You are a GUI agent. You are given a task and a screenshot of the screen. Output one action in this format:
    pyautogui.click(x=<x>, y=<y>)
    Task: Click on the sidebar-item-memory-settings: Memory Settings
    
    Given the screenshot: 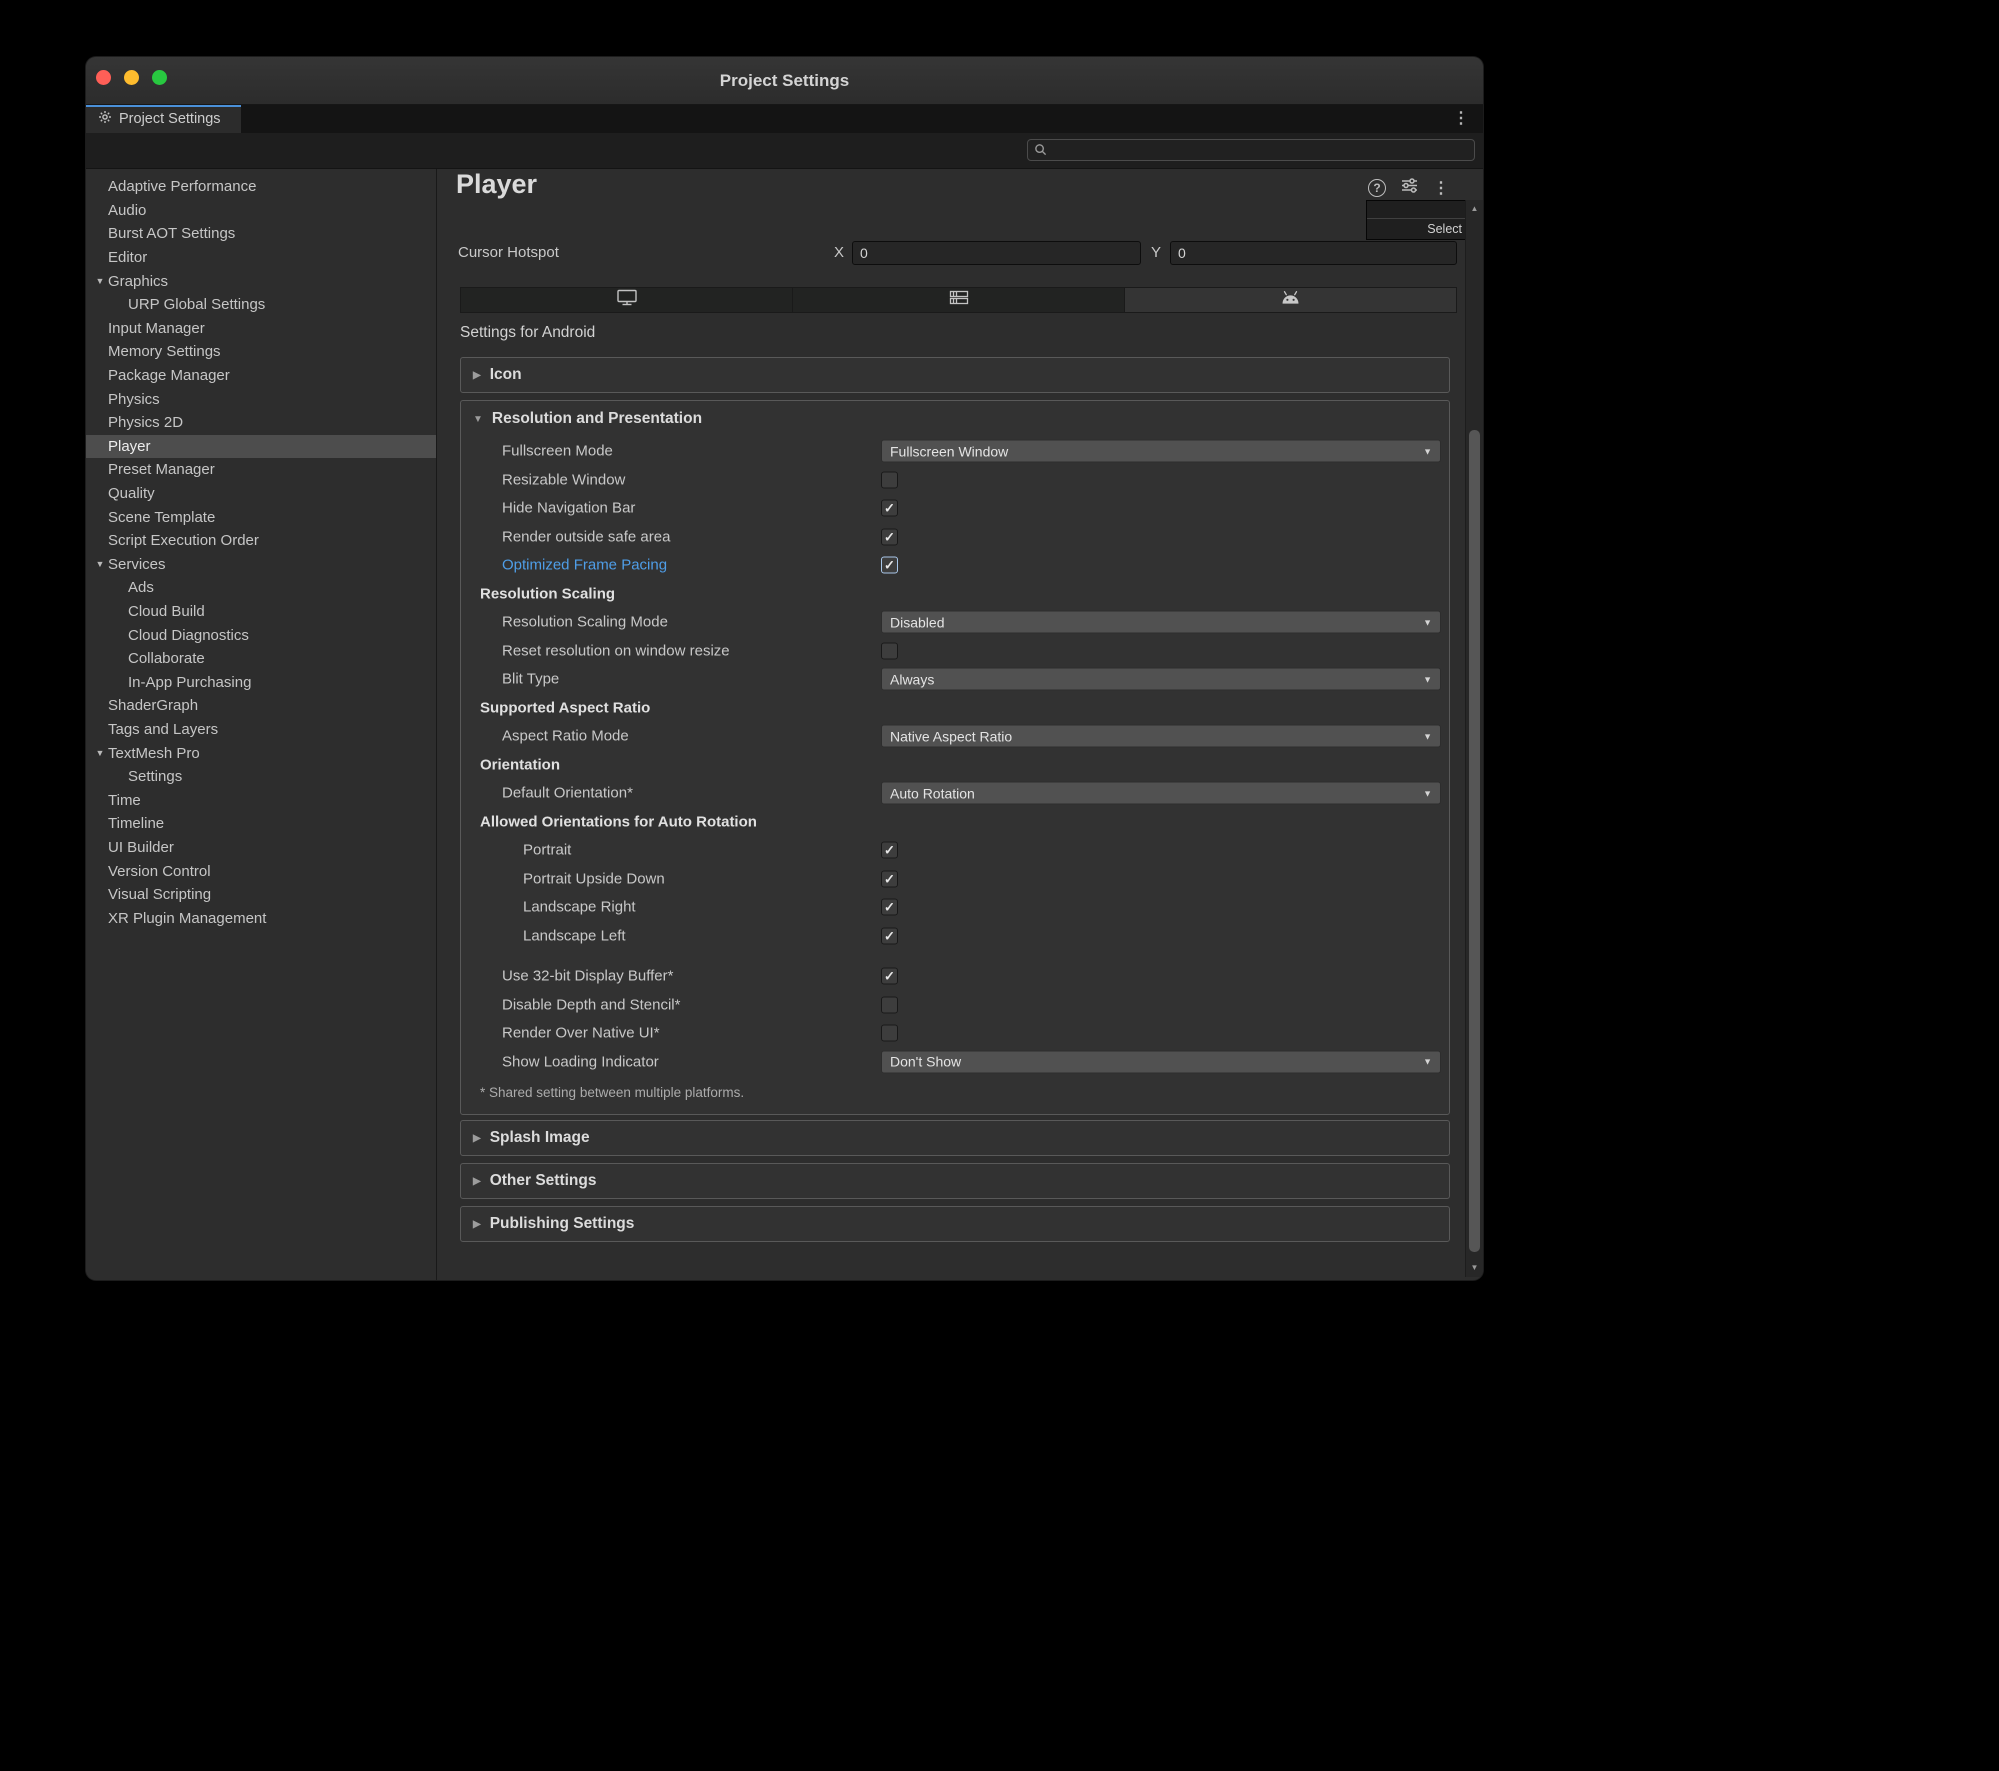 What is the action you would take?
    pyautogui.click(x=261, y=352)
    